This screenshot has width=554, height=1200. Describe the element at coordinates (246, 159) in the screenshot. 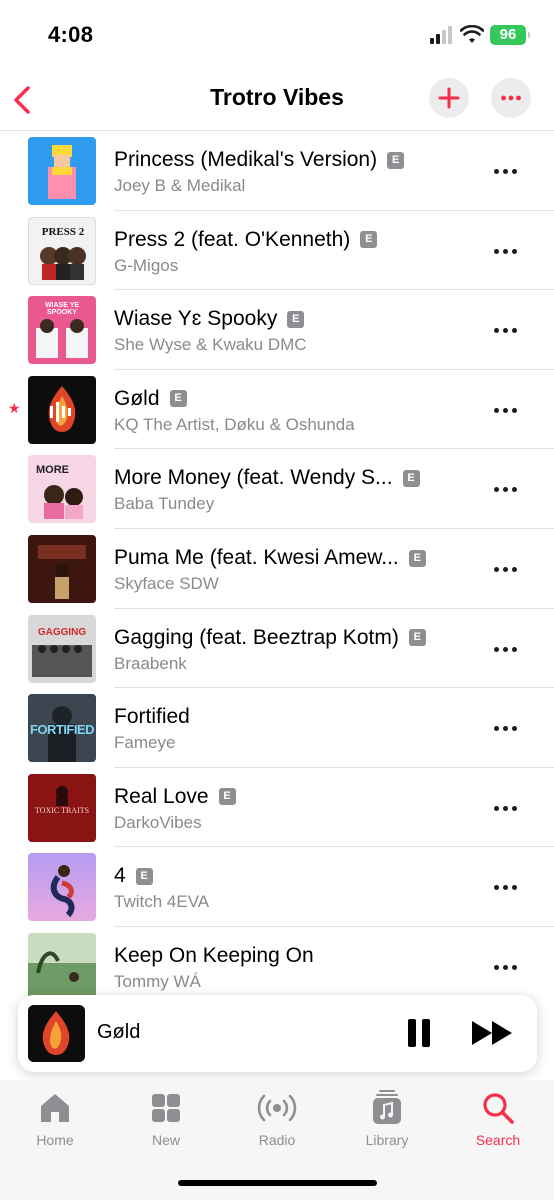

I see `track-title: Princess (Medikal's Version)` at that location.